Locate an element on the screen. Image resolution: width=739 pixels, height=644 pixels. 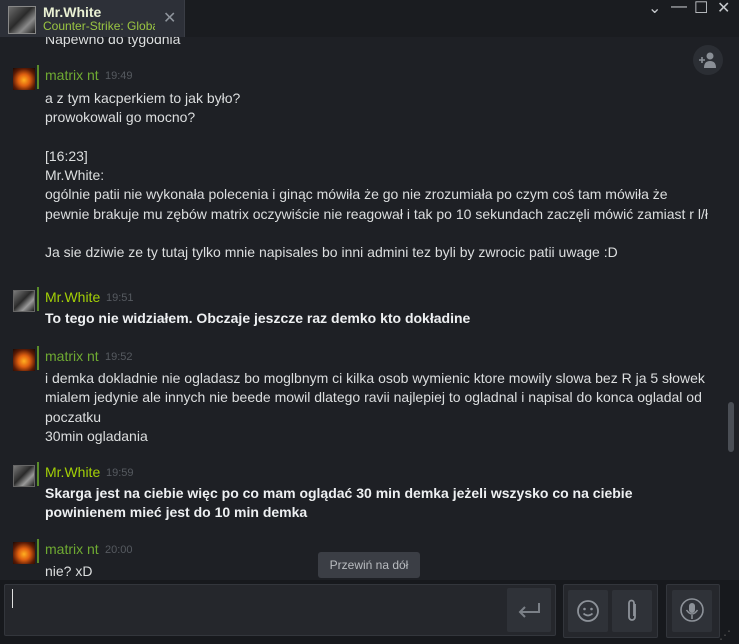
resize-grip-icon: ⋰ is located at coordinates (725, 635).